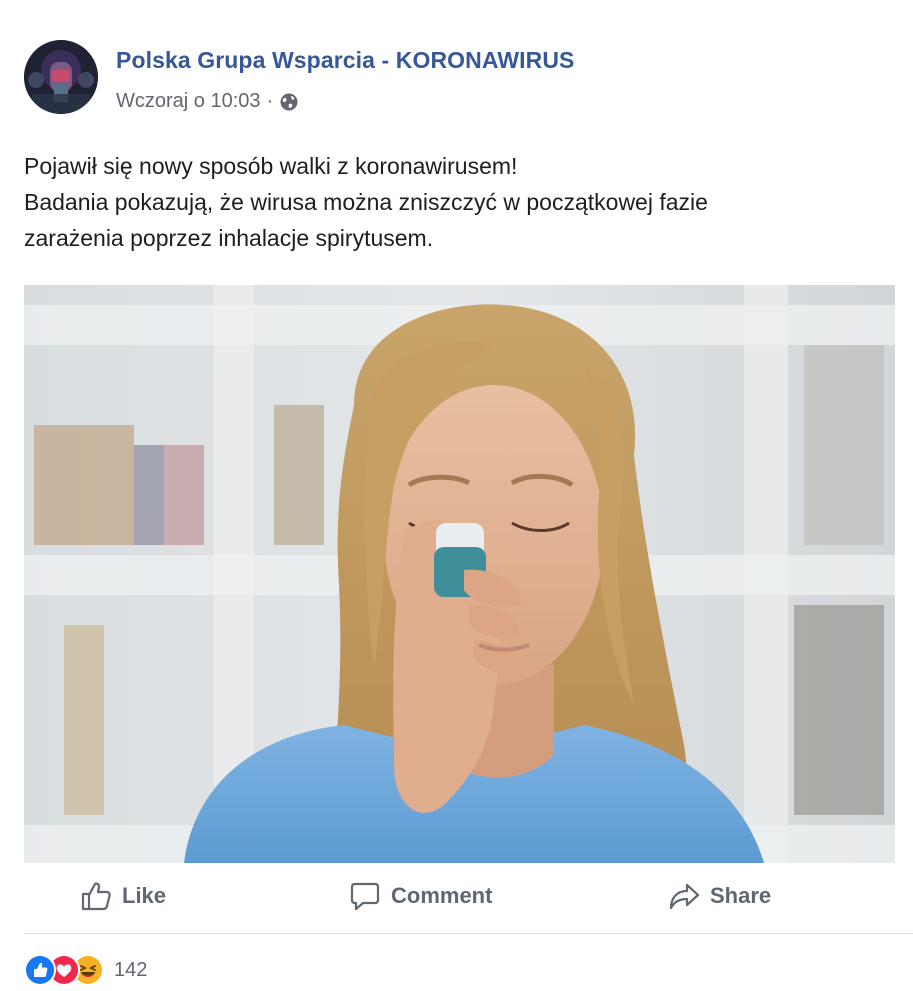 The height and width of the screenshot is (991, 913). What do you see at coordinates (684, 896) in the screenshot?
I see `share-arrow-icon` at bounding box center [684, 896].